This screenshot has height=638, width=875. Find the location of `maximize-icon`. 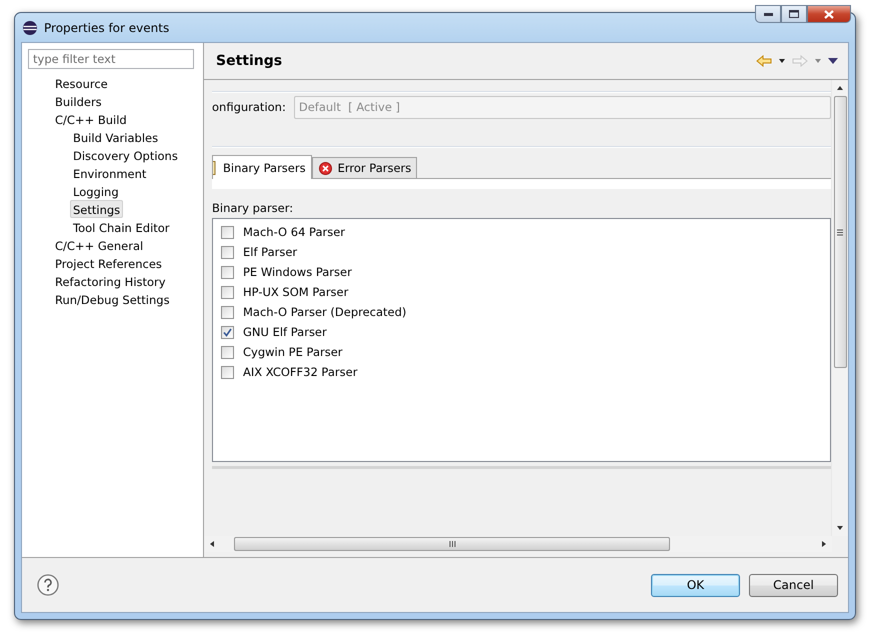

maximize-icon is located at coordinates (794, 14).